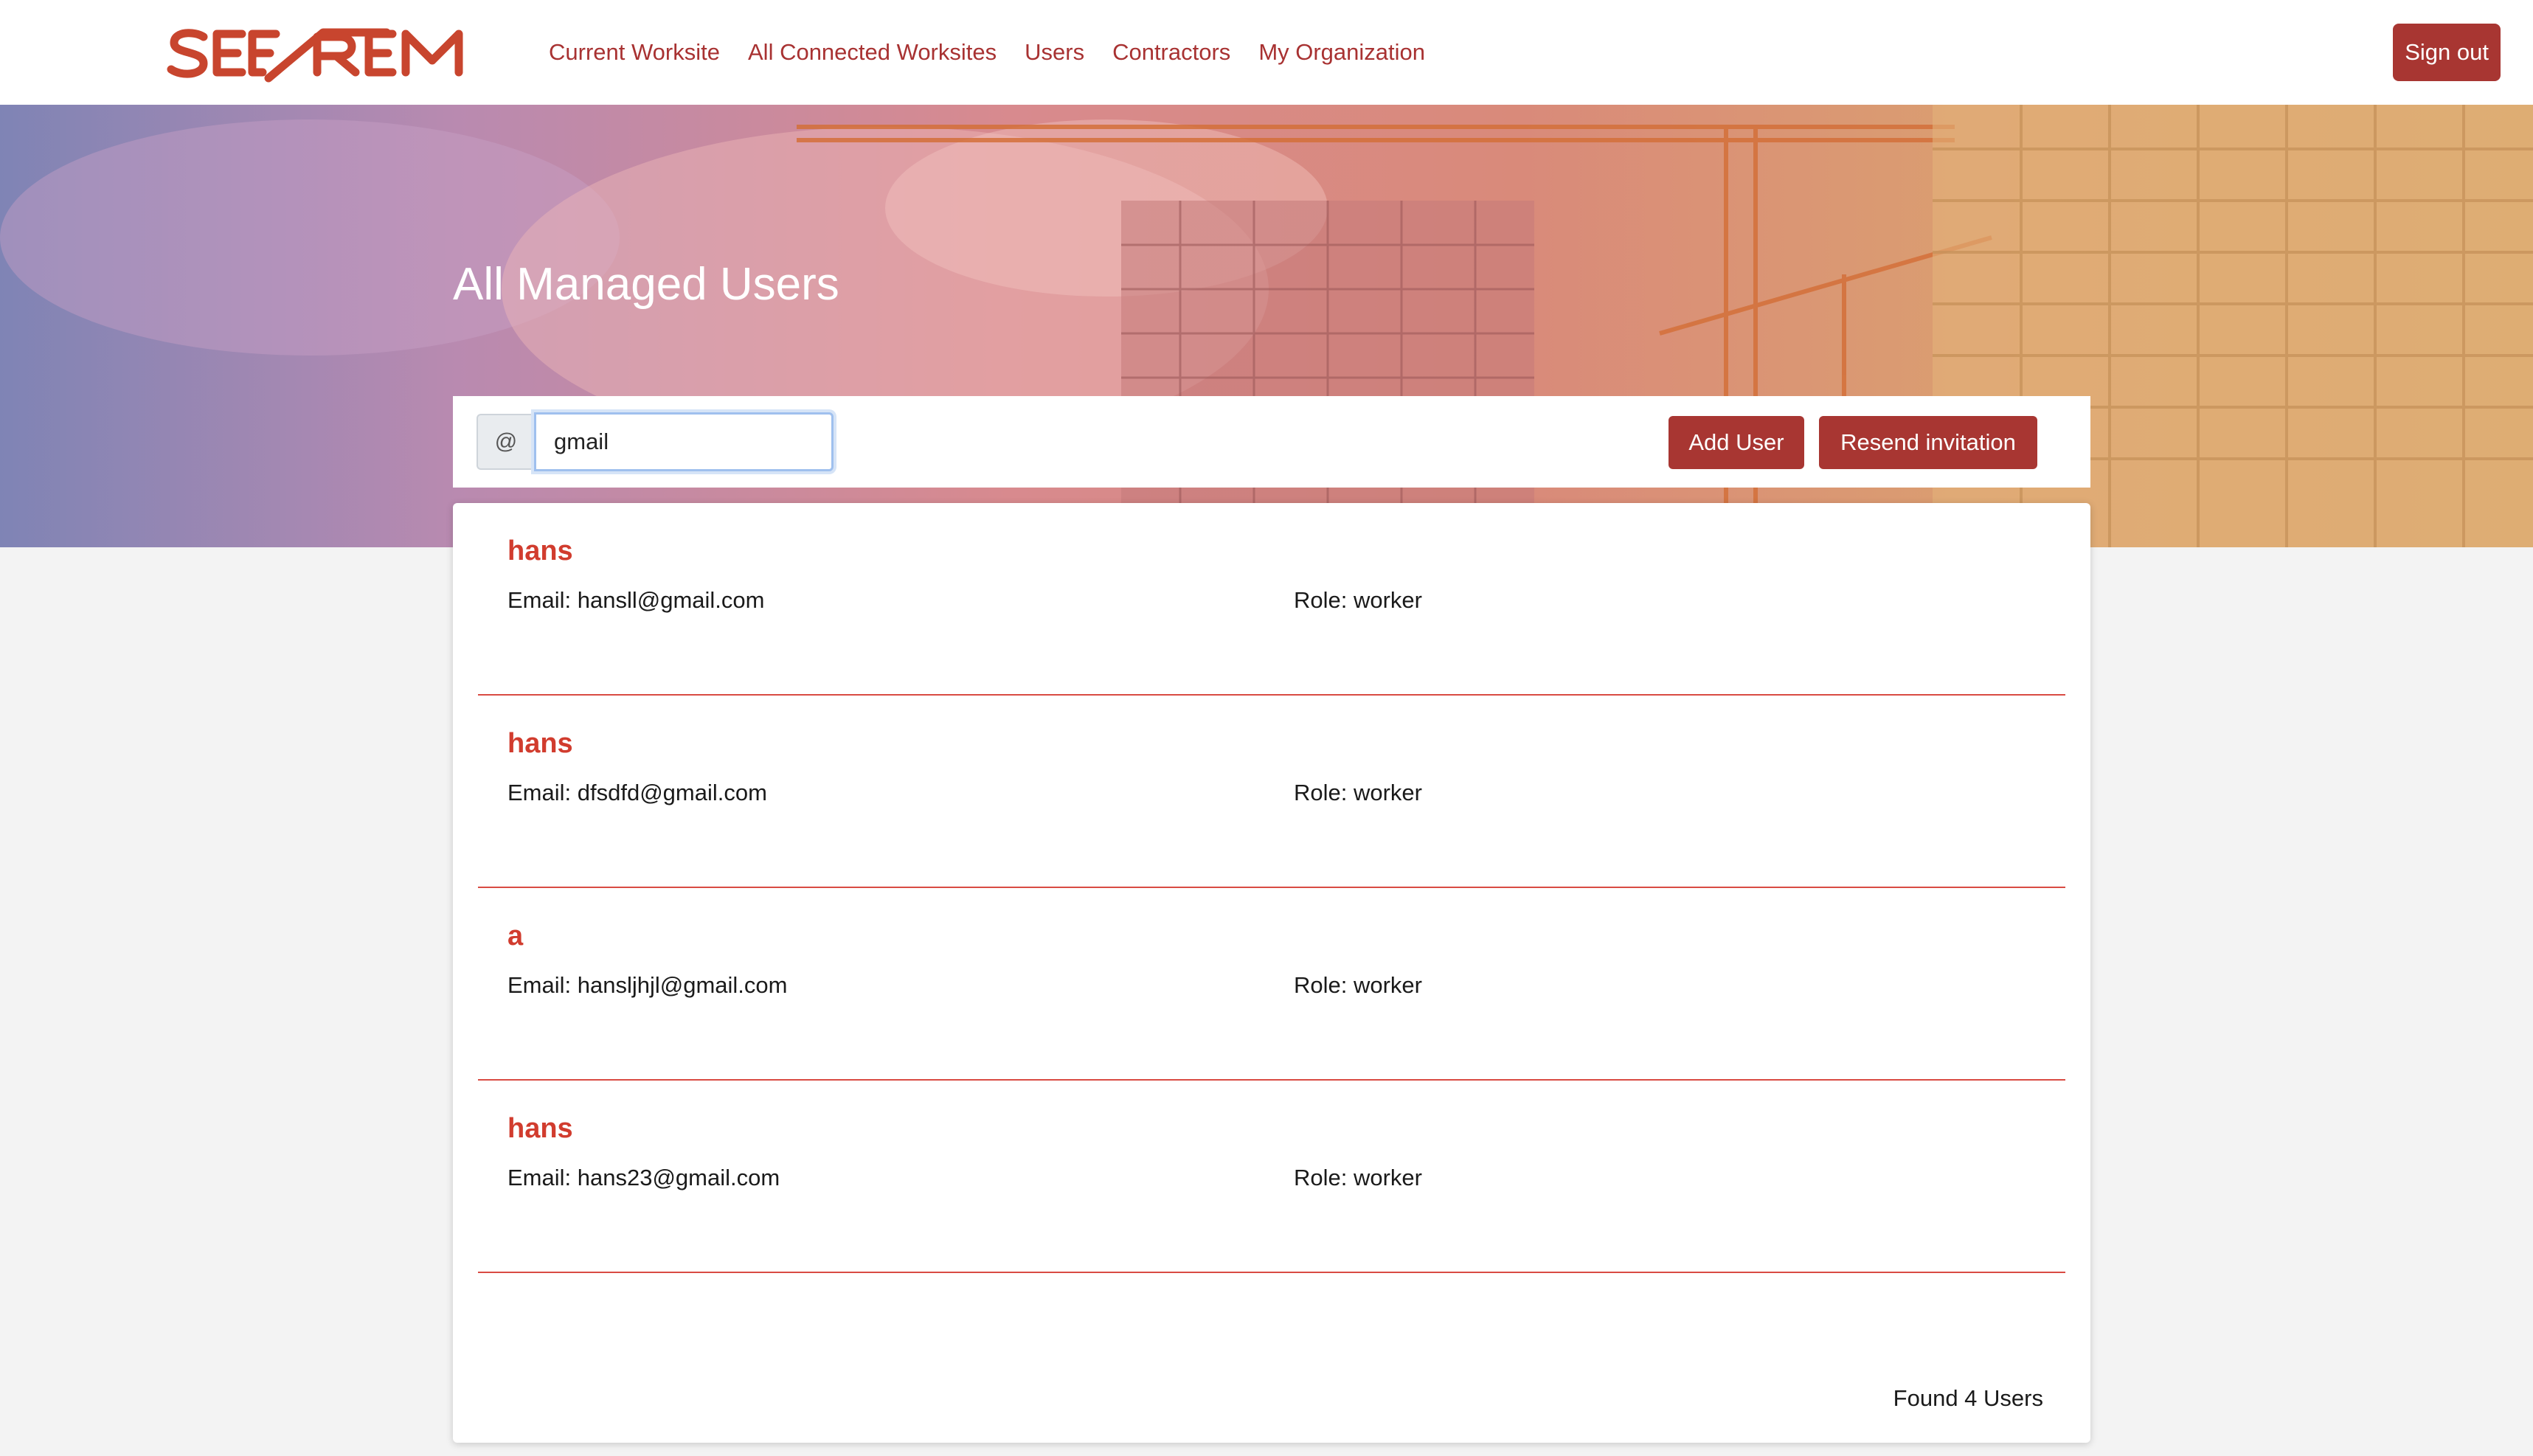 Image resolution: width=2533 pixels, height=1456 pixels. Describe the element at coordinates (1054, 52) in the screenshot. I see `nav-users: Users` at that location.